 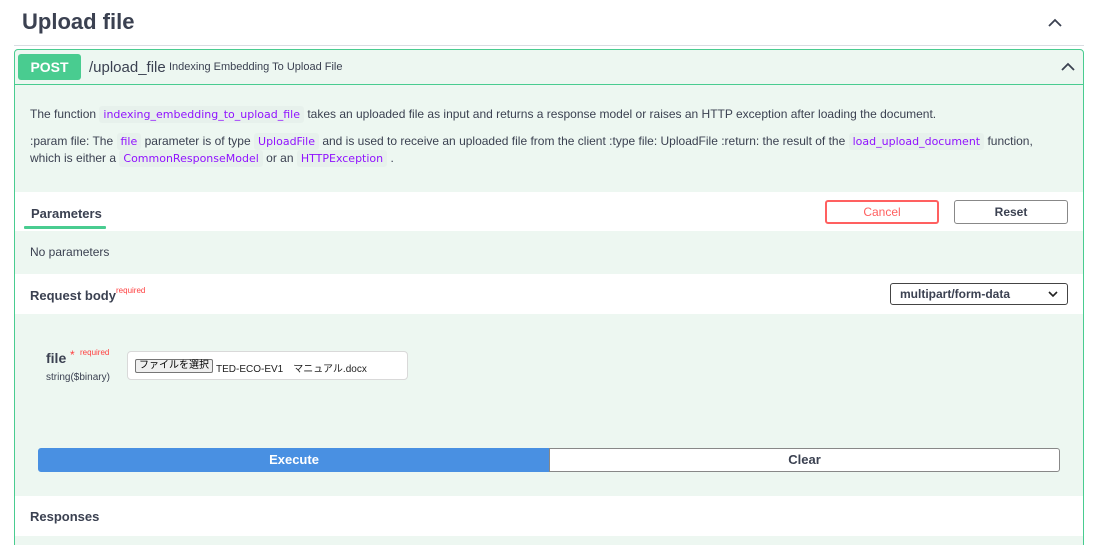 What do you see at coordinates (291, 369) in the screenshot?
I see `selected-file-name: TED-ECO-EV1 マニュアル.docx` at bounding box center [291, 369].